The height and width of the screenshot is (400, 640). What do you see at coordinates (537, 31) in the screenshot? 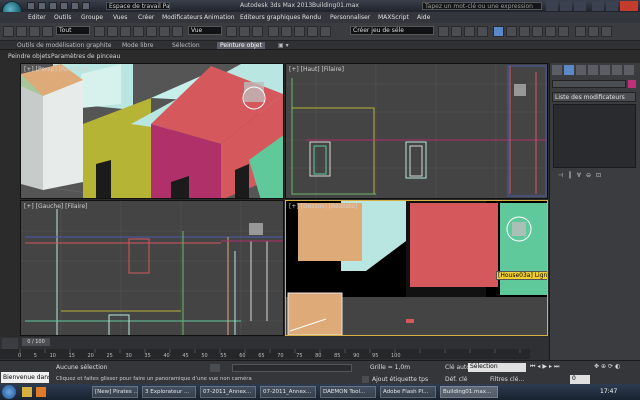
I see `render-setup-icon` at bounding box center [537, 31].